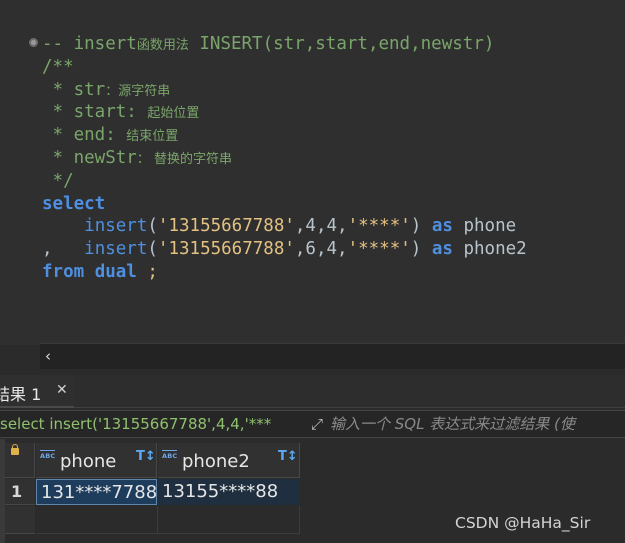 Image resolution: width=625 pixels, height=543 pixels. Describe the element at coordinates (89, 157) in the screenshot. I see `code-token: * newStr` at that location.